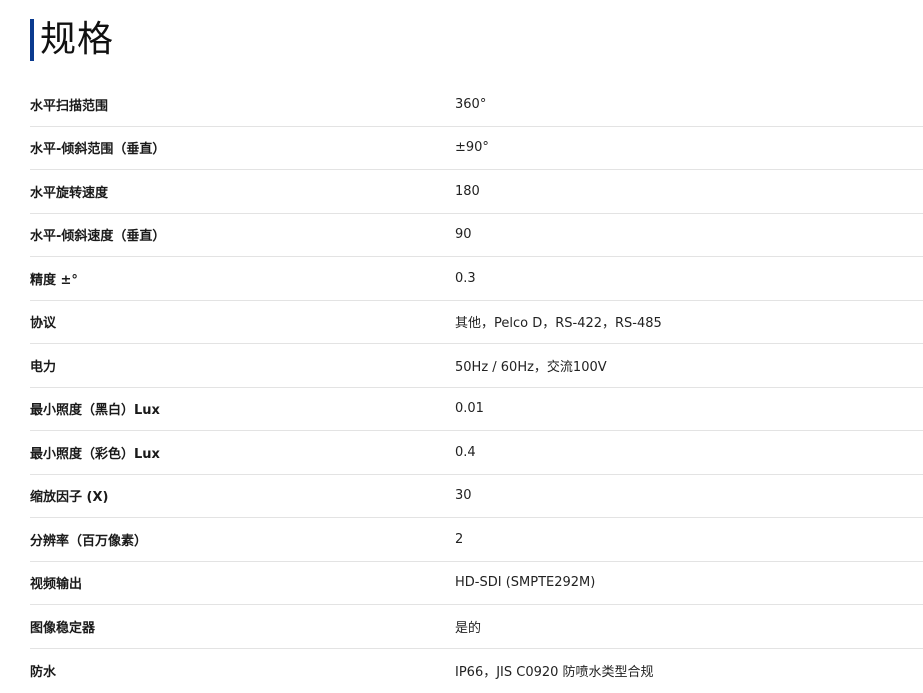 The width and height of the screenshot is (923, 693). I want to click on spec-row: 防水 IP66，JIS C0920 防喷水类型合规, so click(476, 671).